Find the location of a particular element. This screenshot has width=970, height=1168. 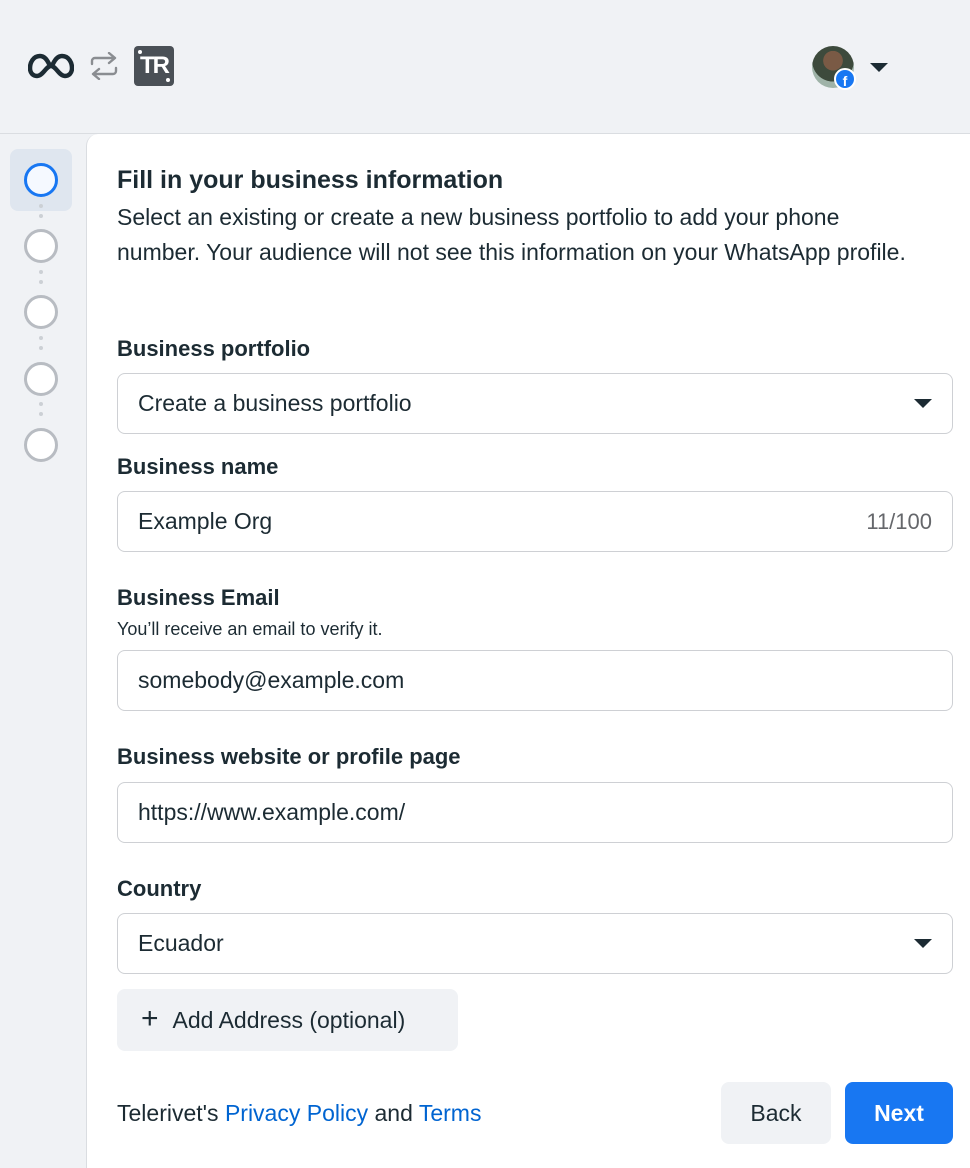

business-website-value: https://www.example.com/ is located at coordinates (272, 812).